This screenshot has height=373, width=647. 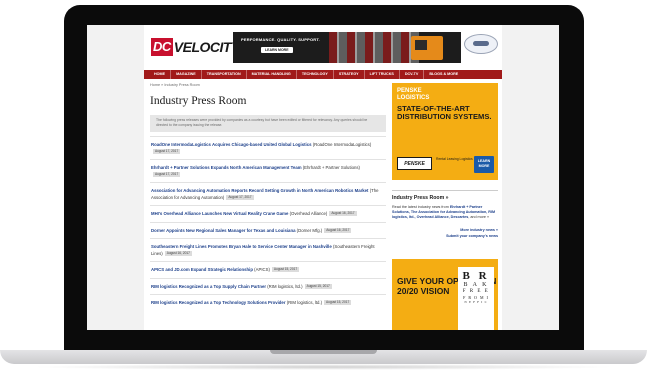 I want to click on penske-brand: PENSKE LOGISTICS, so click(x=413, y=95).